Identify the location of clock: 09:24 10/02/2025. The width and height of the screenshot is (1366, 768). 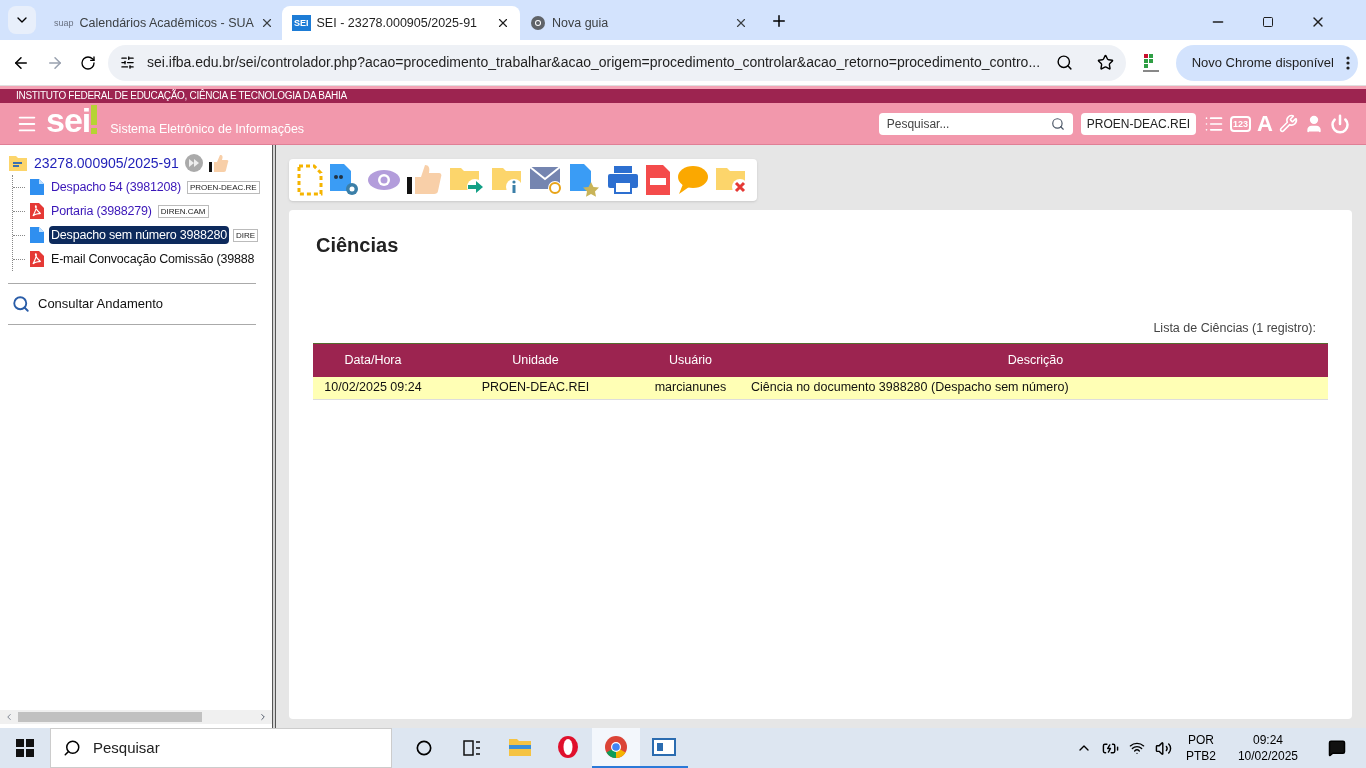
(1267, 748).